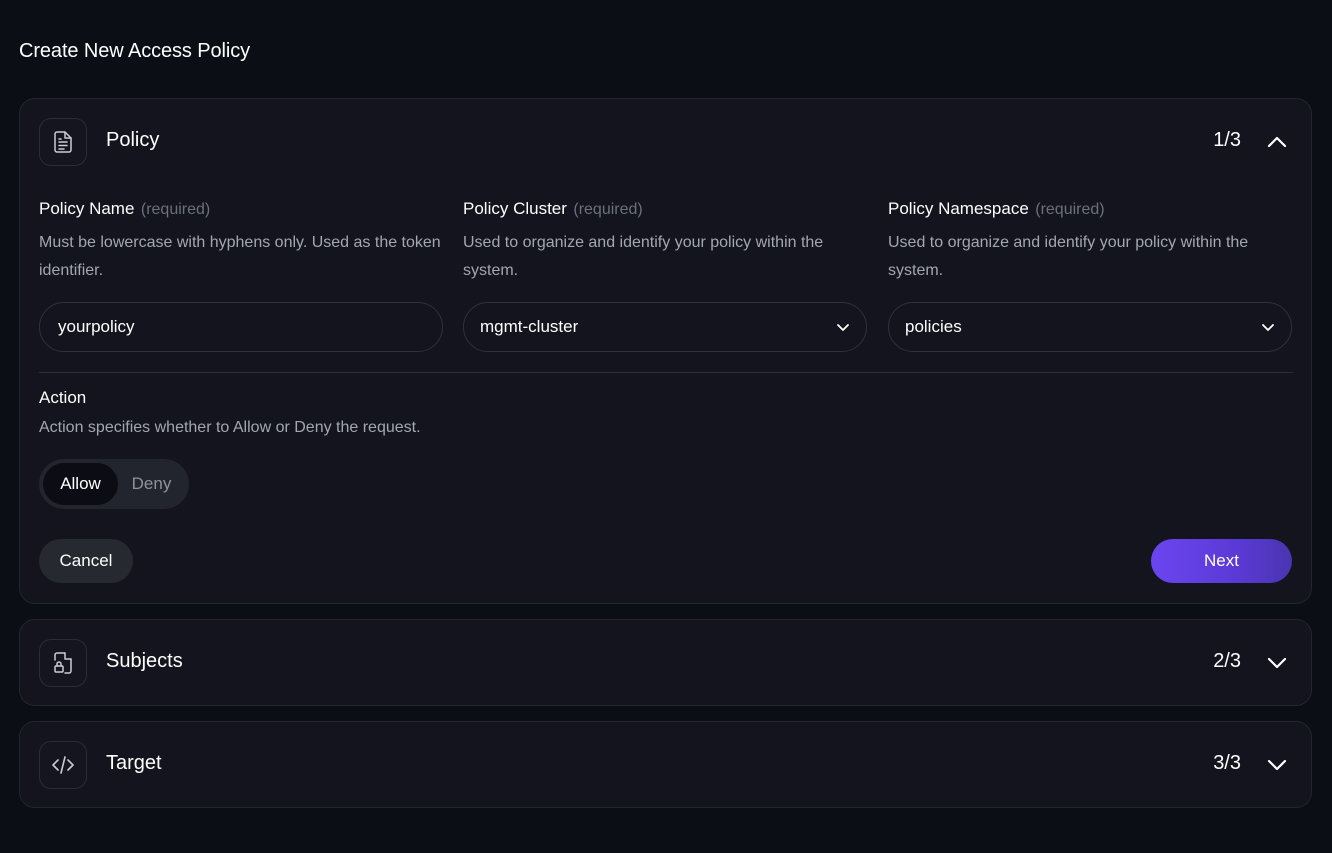 The image size is (1332, 853). I want to click on policy-name-label: Policy Name (required), so click(241, 209).